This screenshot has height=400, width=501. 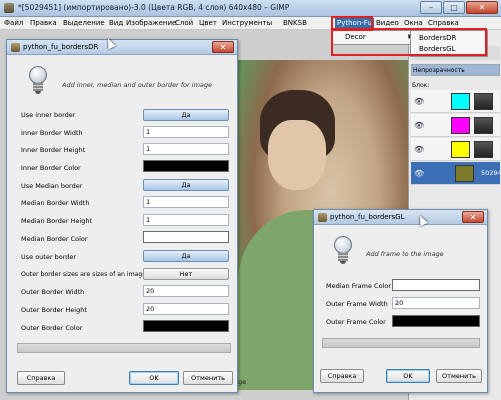 I want to click on dialog-title: python_fu_bordersDR, so click(x=61, y=47).